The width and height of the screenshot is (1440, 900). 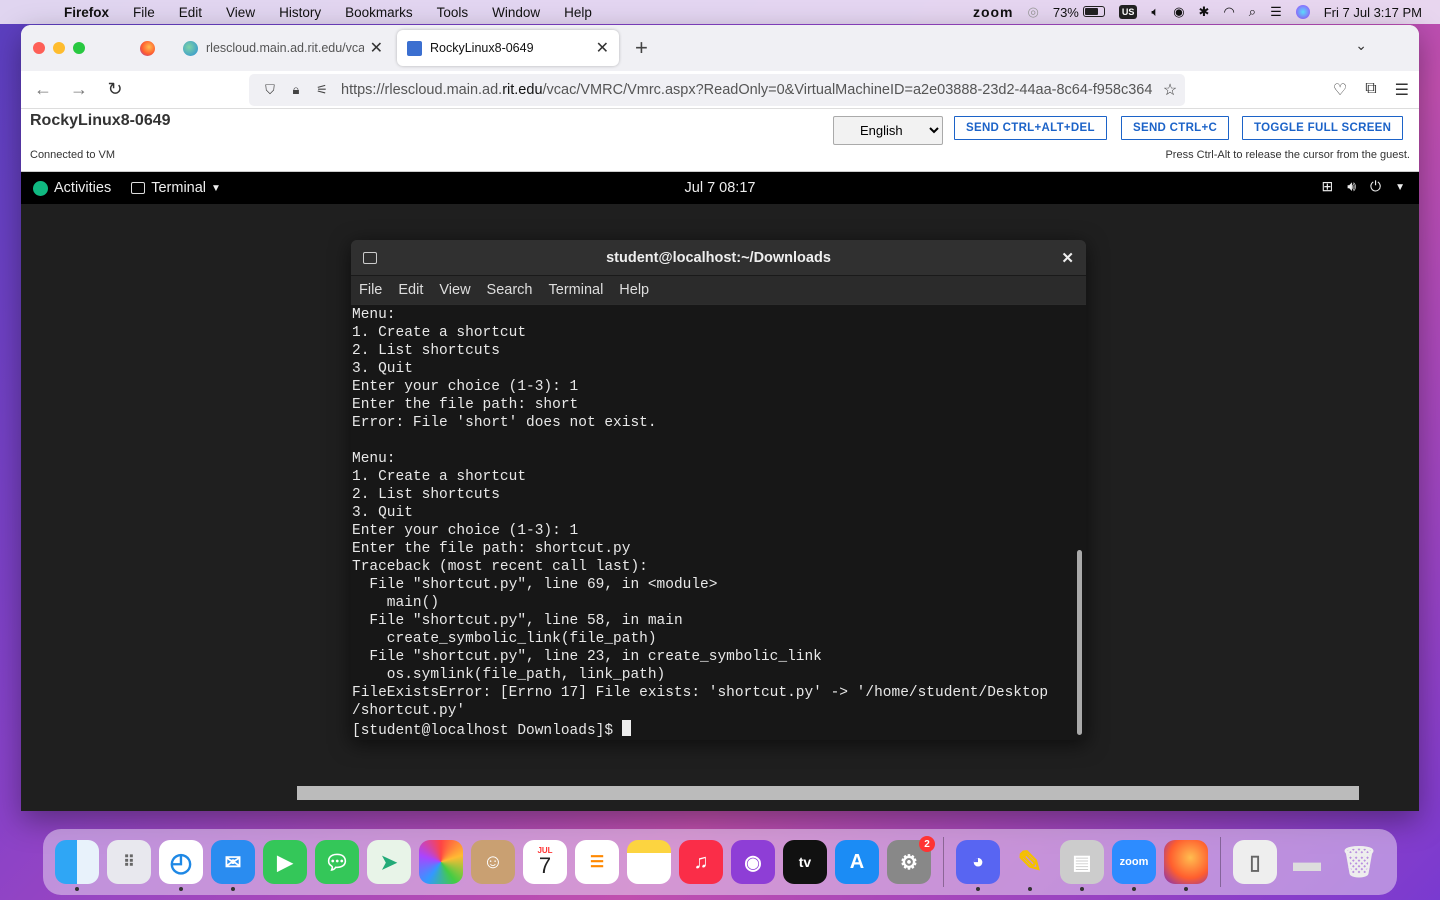 I want to click on messages-icon: 💬︎, so click(x=337, y=862).